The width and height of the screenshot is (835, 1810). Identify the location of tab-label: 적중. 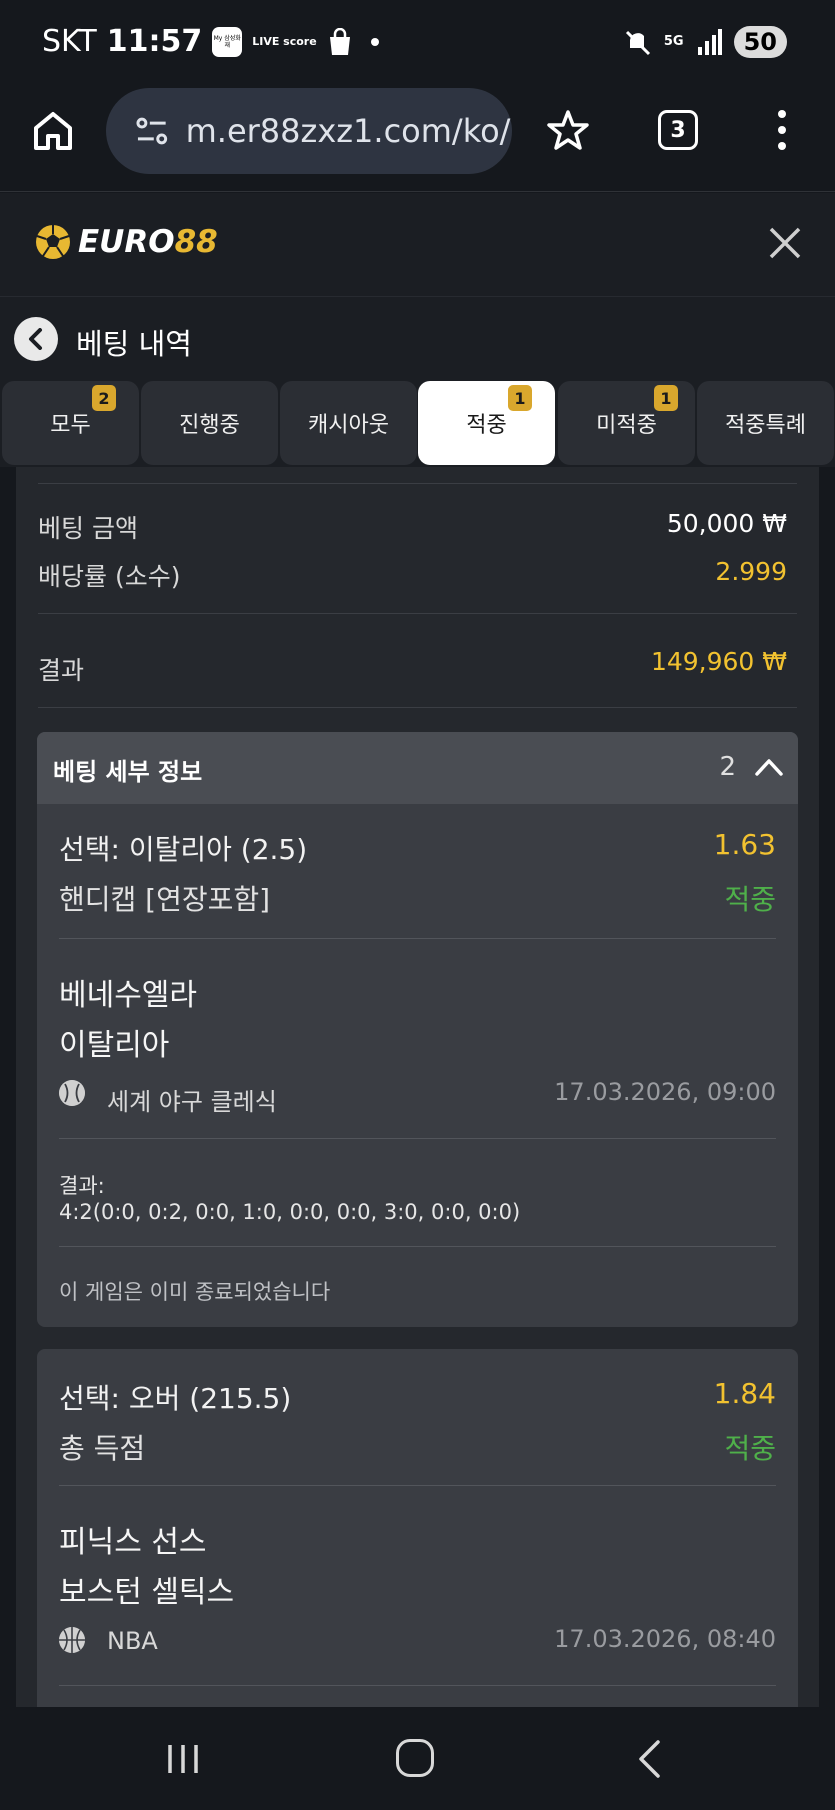
(486, 425).